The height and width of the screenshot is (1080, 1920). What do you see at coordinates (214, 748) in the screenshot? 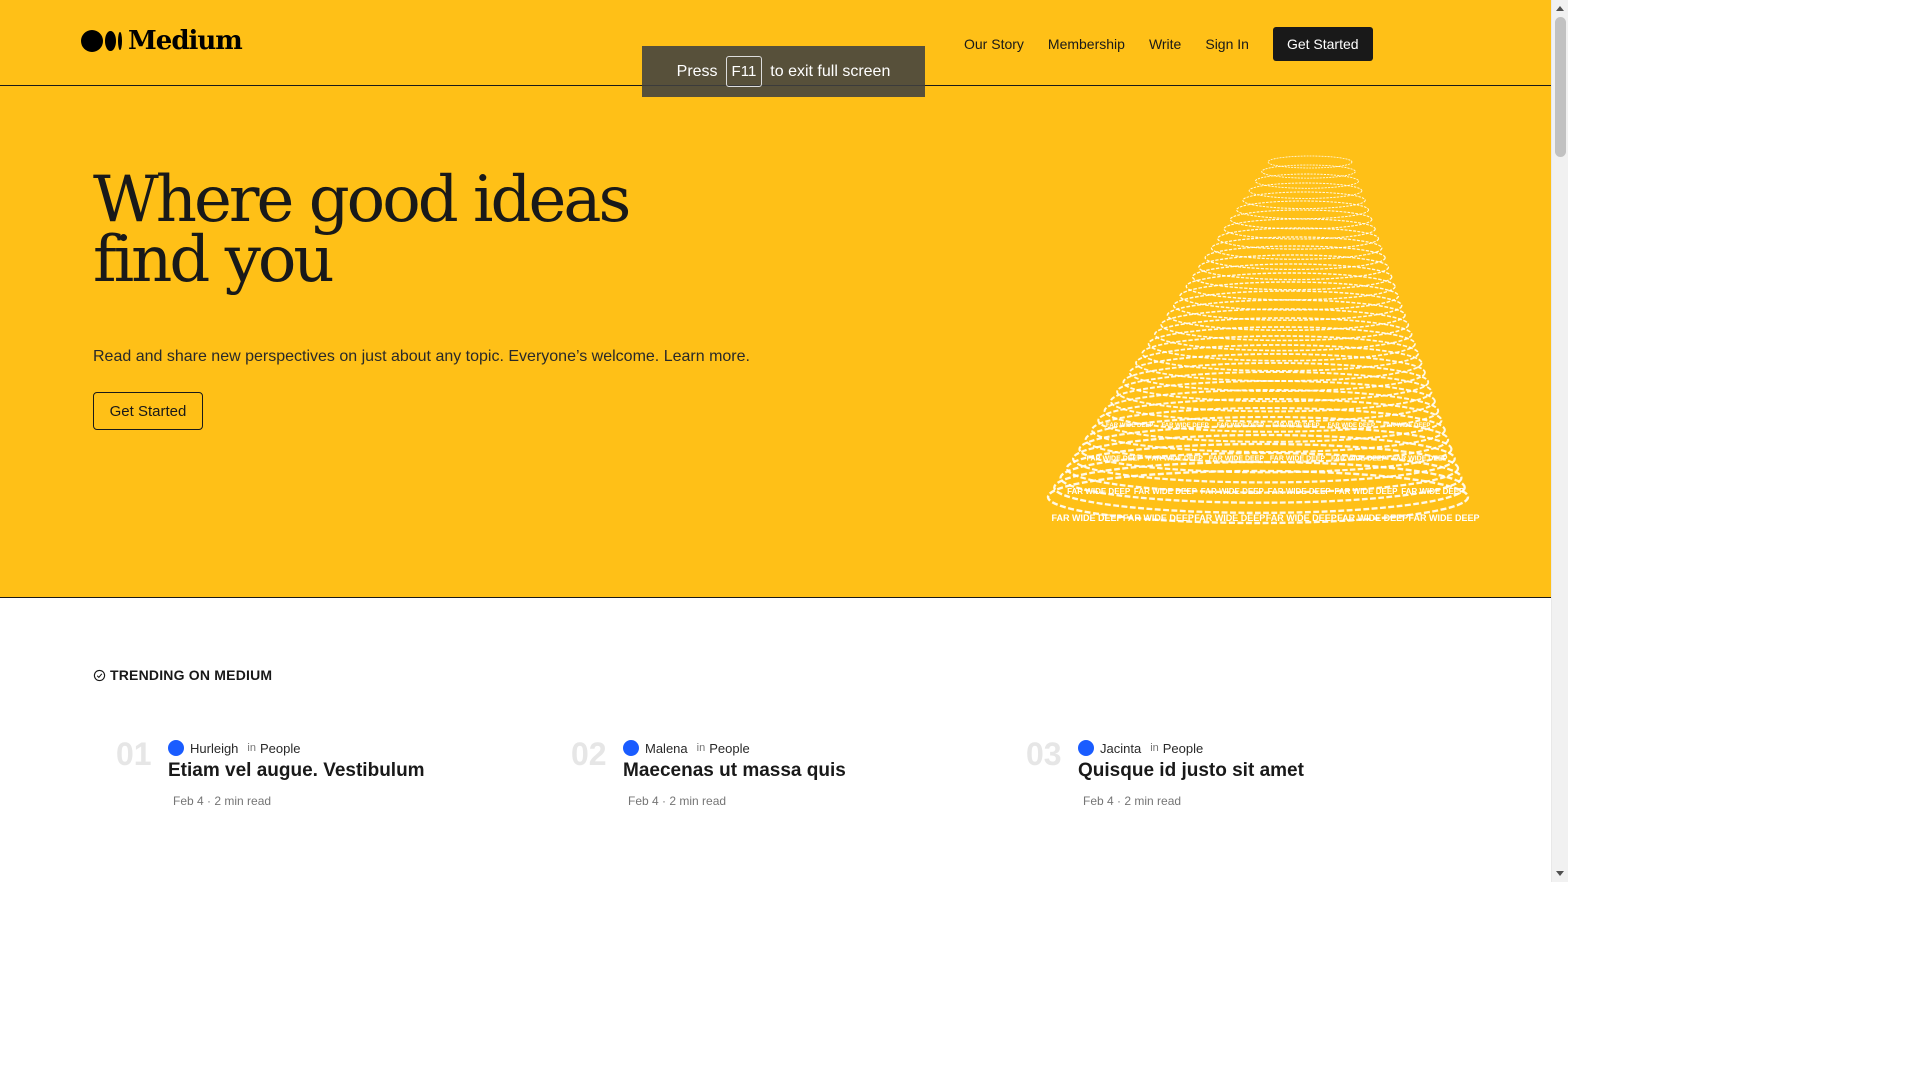
I see `author-name: Hurleigh` at bounding box center [214, 748].